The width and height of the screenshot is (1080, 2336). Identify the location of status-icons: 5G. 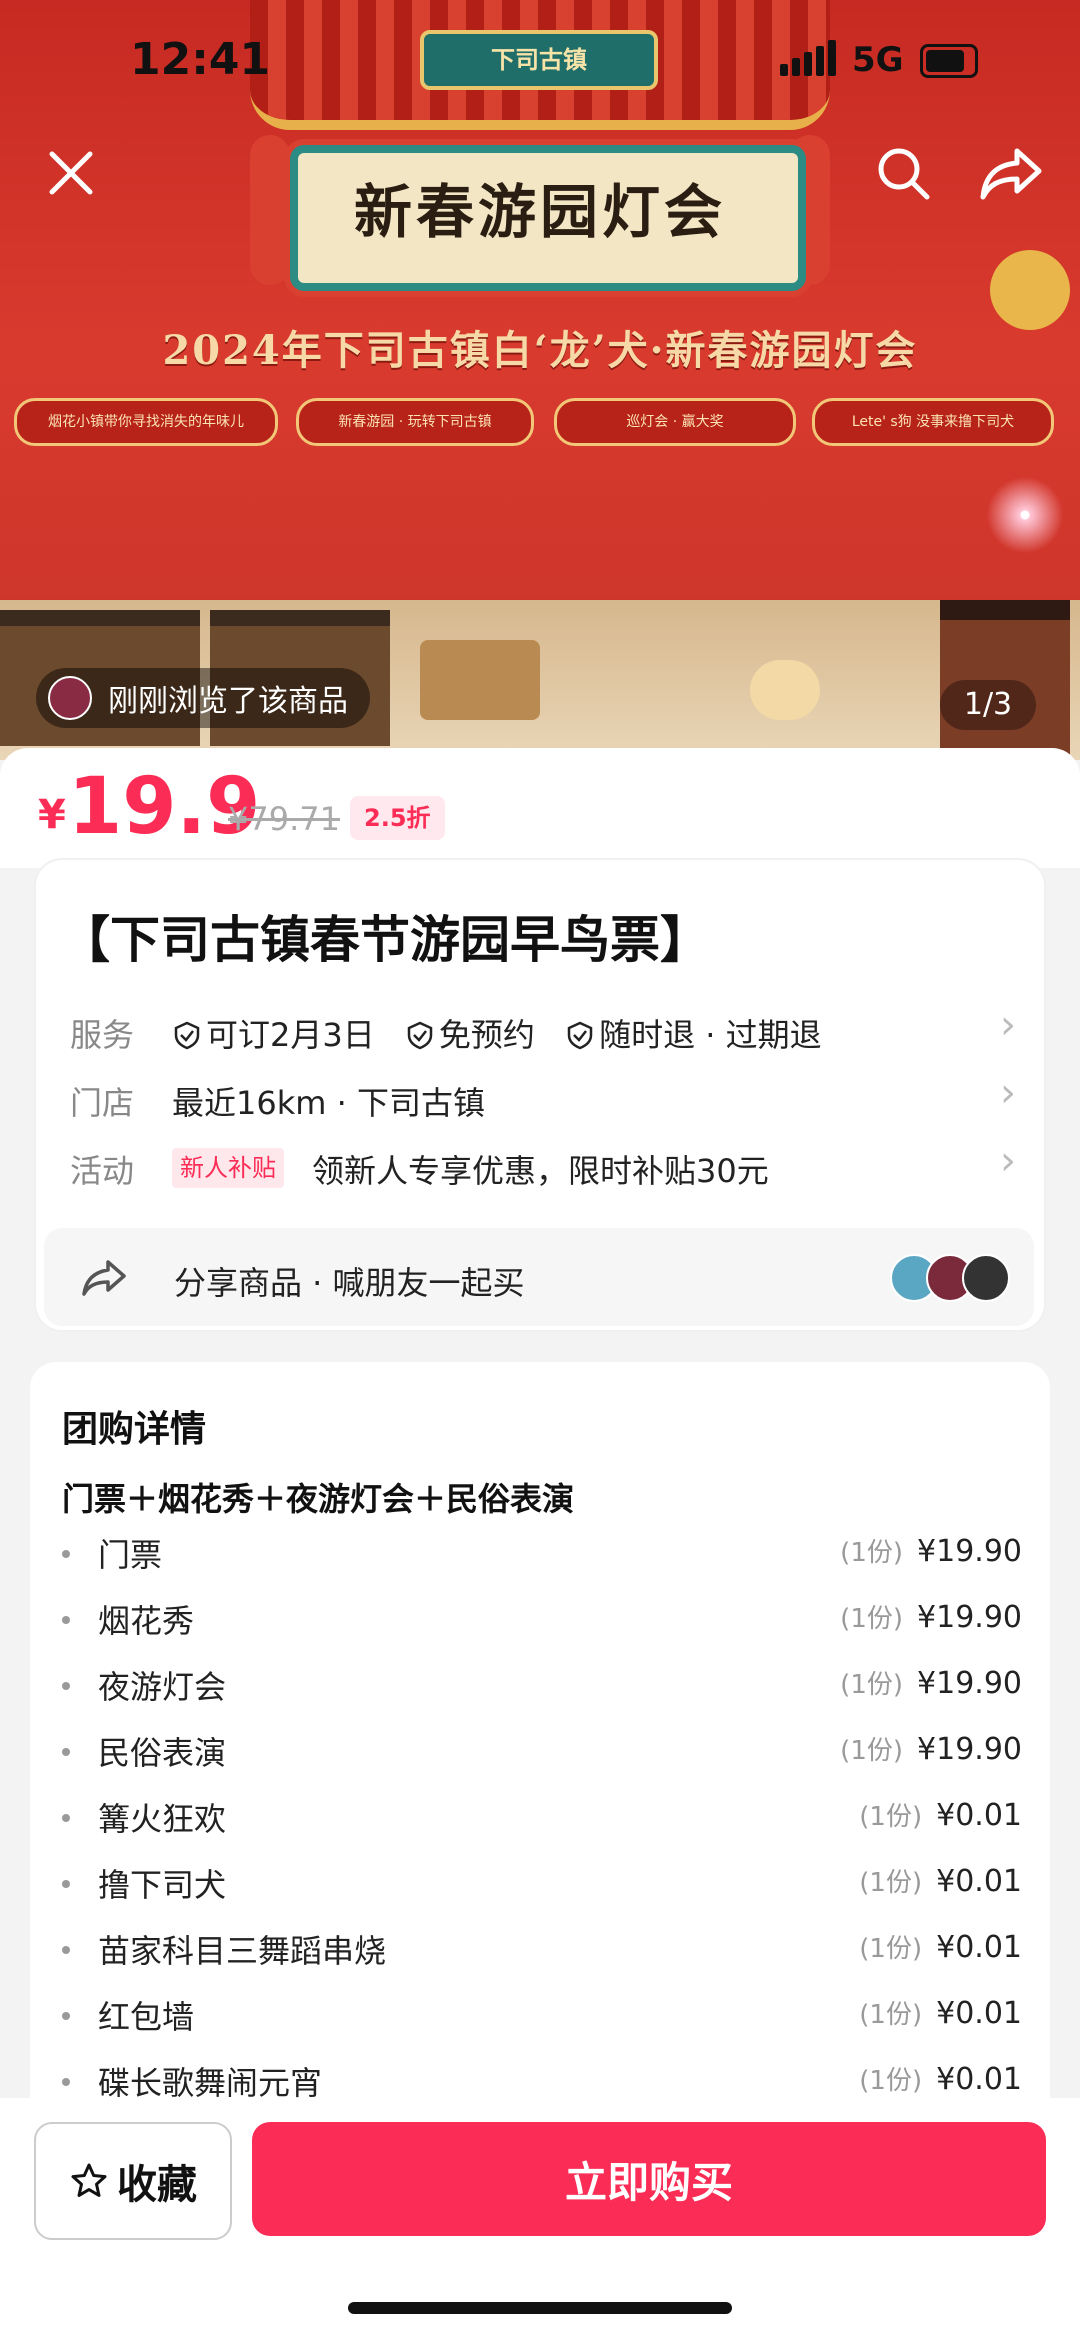
(895, 60).